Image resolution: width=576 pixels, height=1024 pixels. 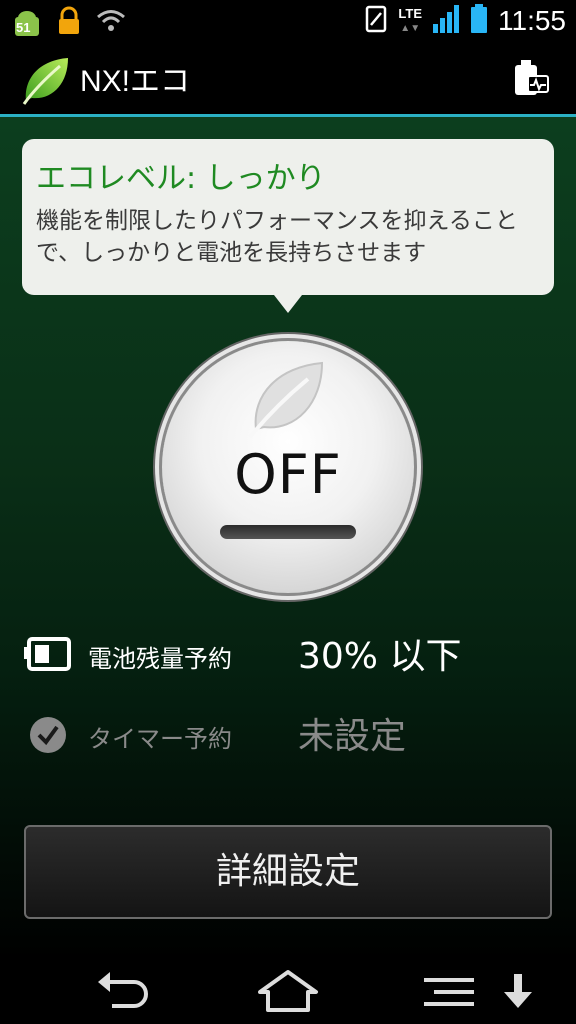 What do you see at coordinates (518, 992) in the screenshot?
I see `download-icon` at bounding box center [518, 992].